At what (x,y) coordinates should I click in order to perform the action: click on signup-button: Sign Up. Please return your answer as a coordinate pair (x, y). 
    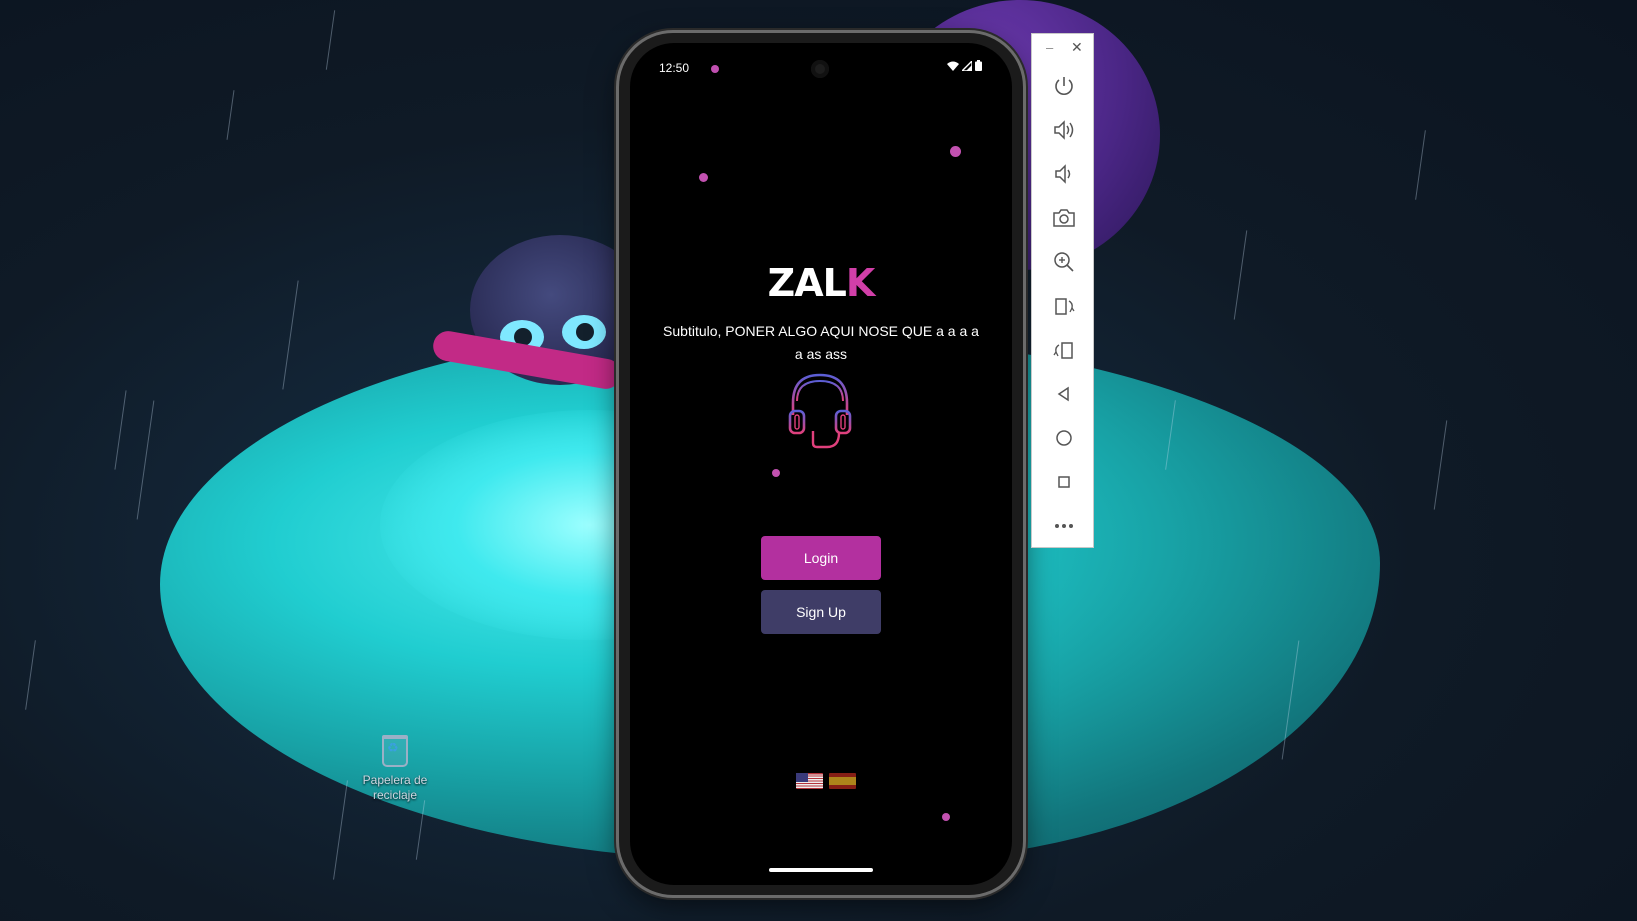
    Looking at the image, I should click on (821, 612).